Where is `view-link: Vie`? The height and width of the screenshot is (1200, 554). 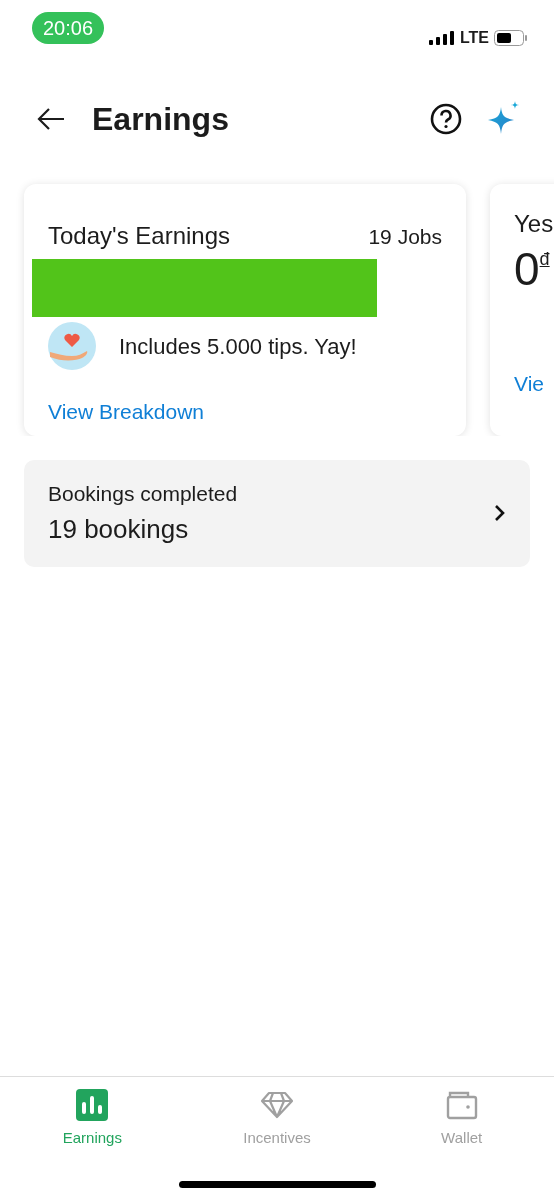
view-link: Vie is located at coordinates (529, 384).